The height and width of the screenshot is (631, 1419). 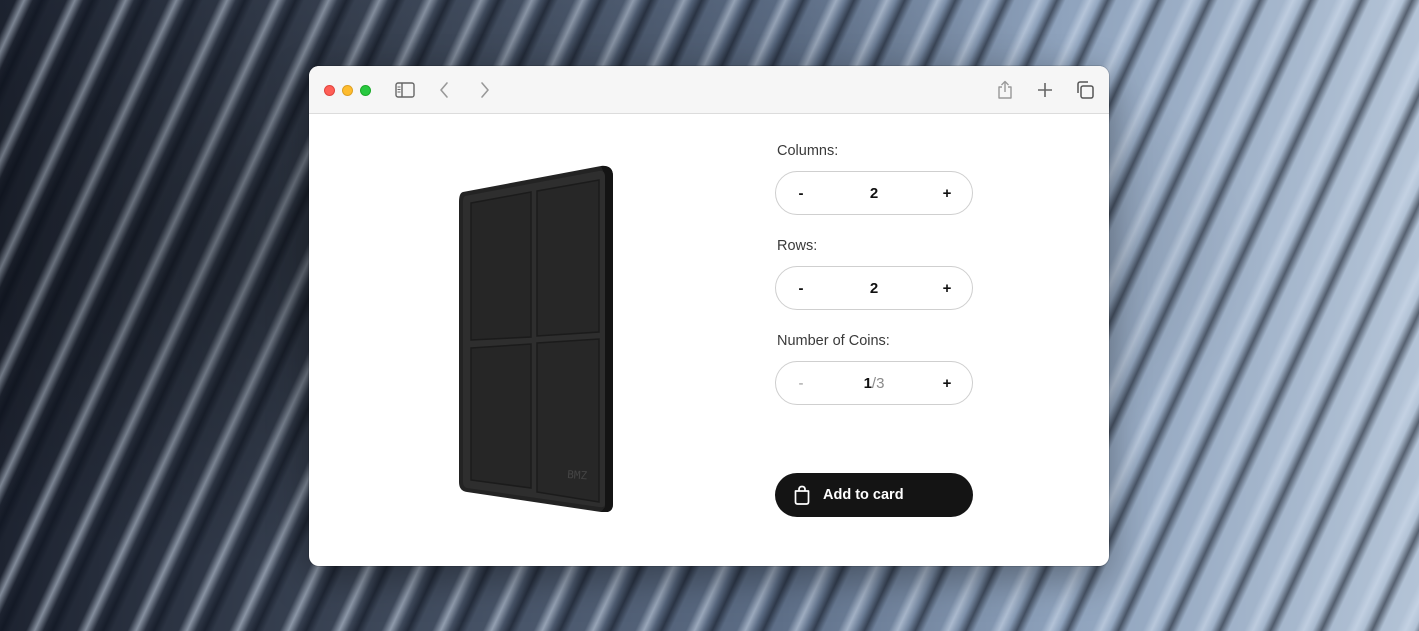 I want to click on sidebar-toggle-icon, so click(x=405, y=90).